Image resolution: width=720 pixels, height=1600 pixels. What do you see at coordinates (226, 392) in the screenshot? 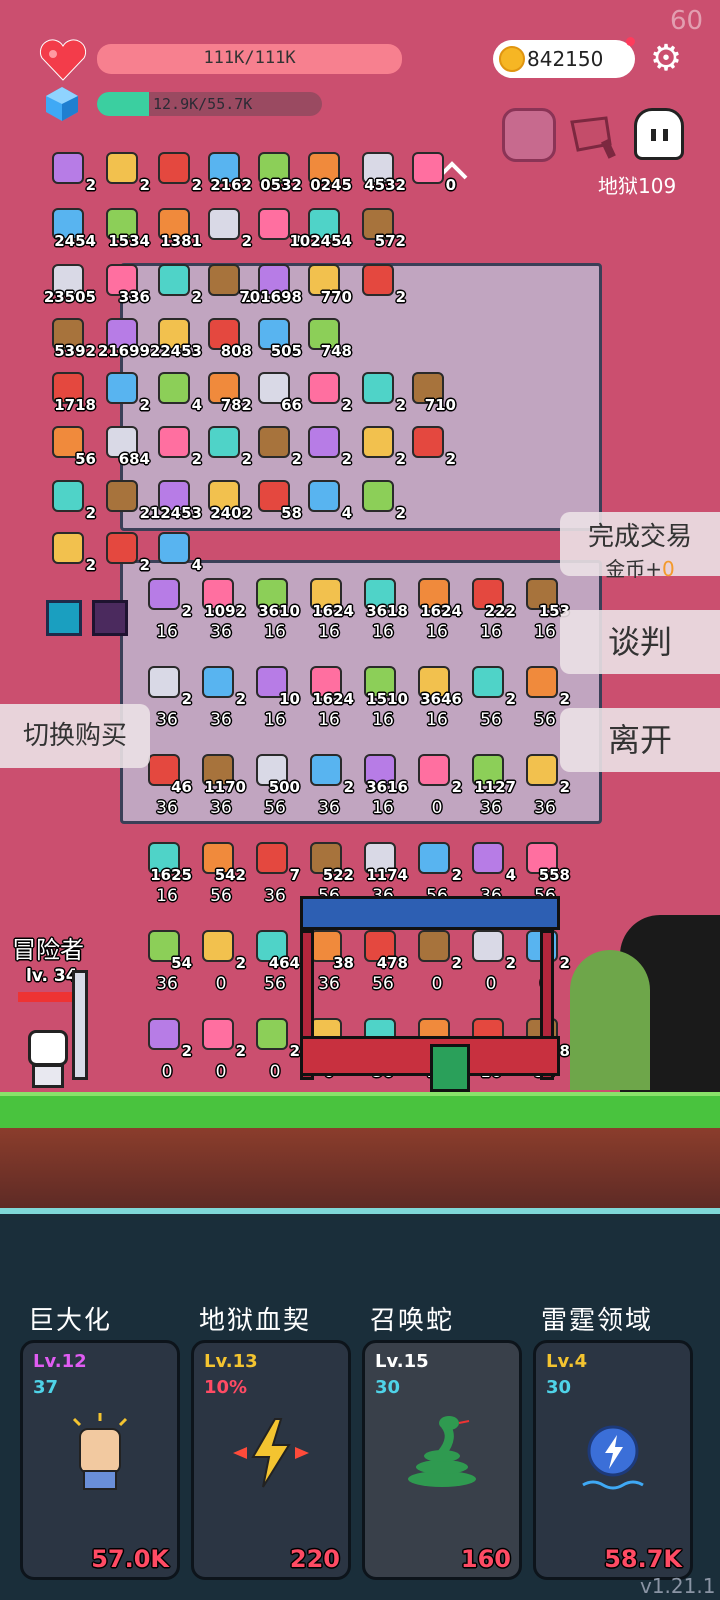
I see `inventory-item: 782` at bounding box center [226, 392].